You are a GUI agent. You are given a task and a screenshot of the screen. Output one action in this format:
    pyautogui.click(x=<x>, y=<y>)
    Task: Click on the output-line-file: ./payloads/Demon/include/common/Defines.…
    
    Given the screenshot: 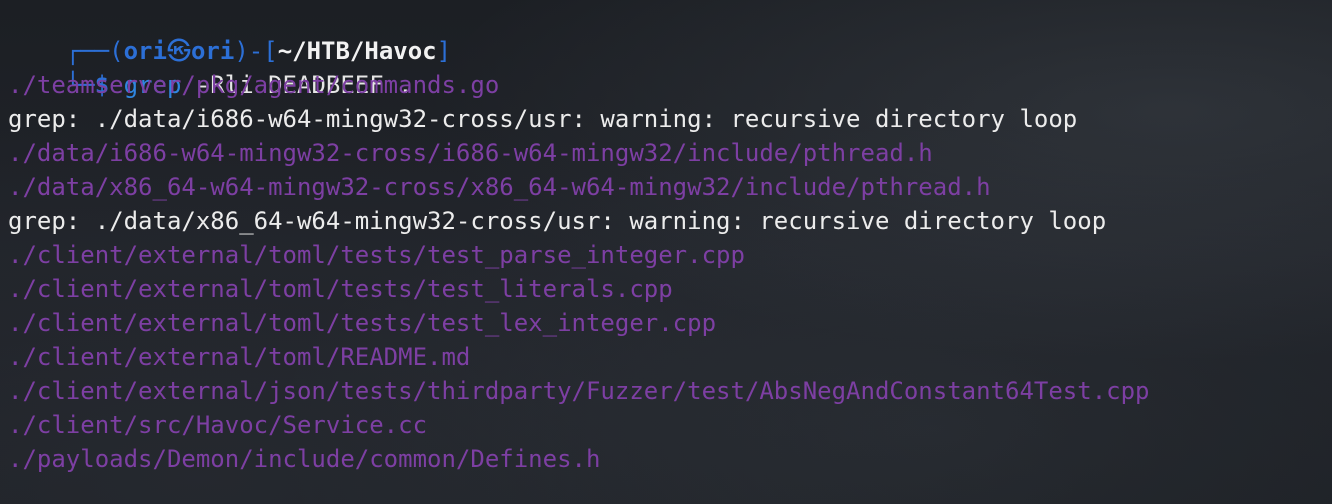 What is the action you would take?
    pyautogui.click(x=304, y=459)
    